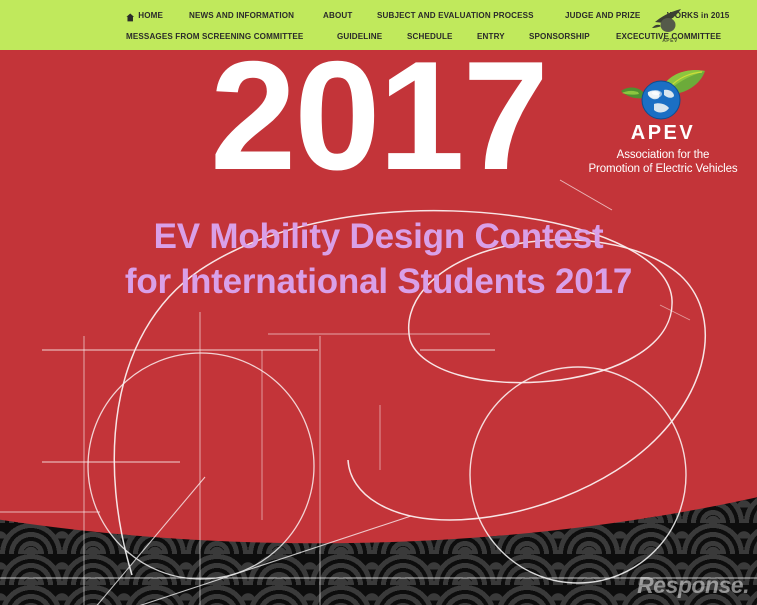 This screenshot has height=605, width=757. I want to click on apev-wordmark: APEV, so click(663, 133).